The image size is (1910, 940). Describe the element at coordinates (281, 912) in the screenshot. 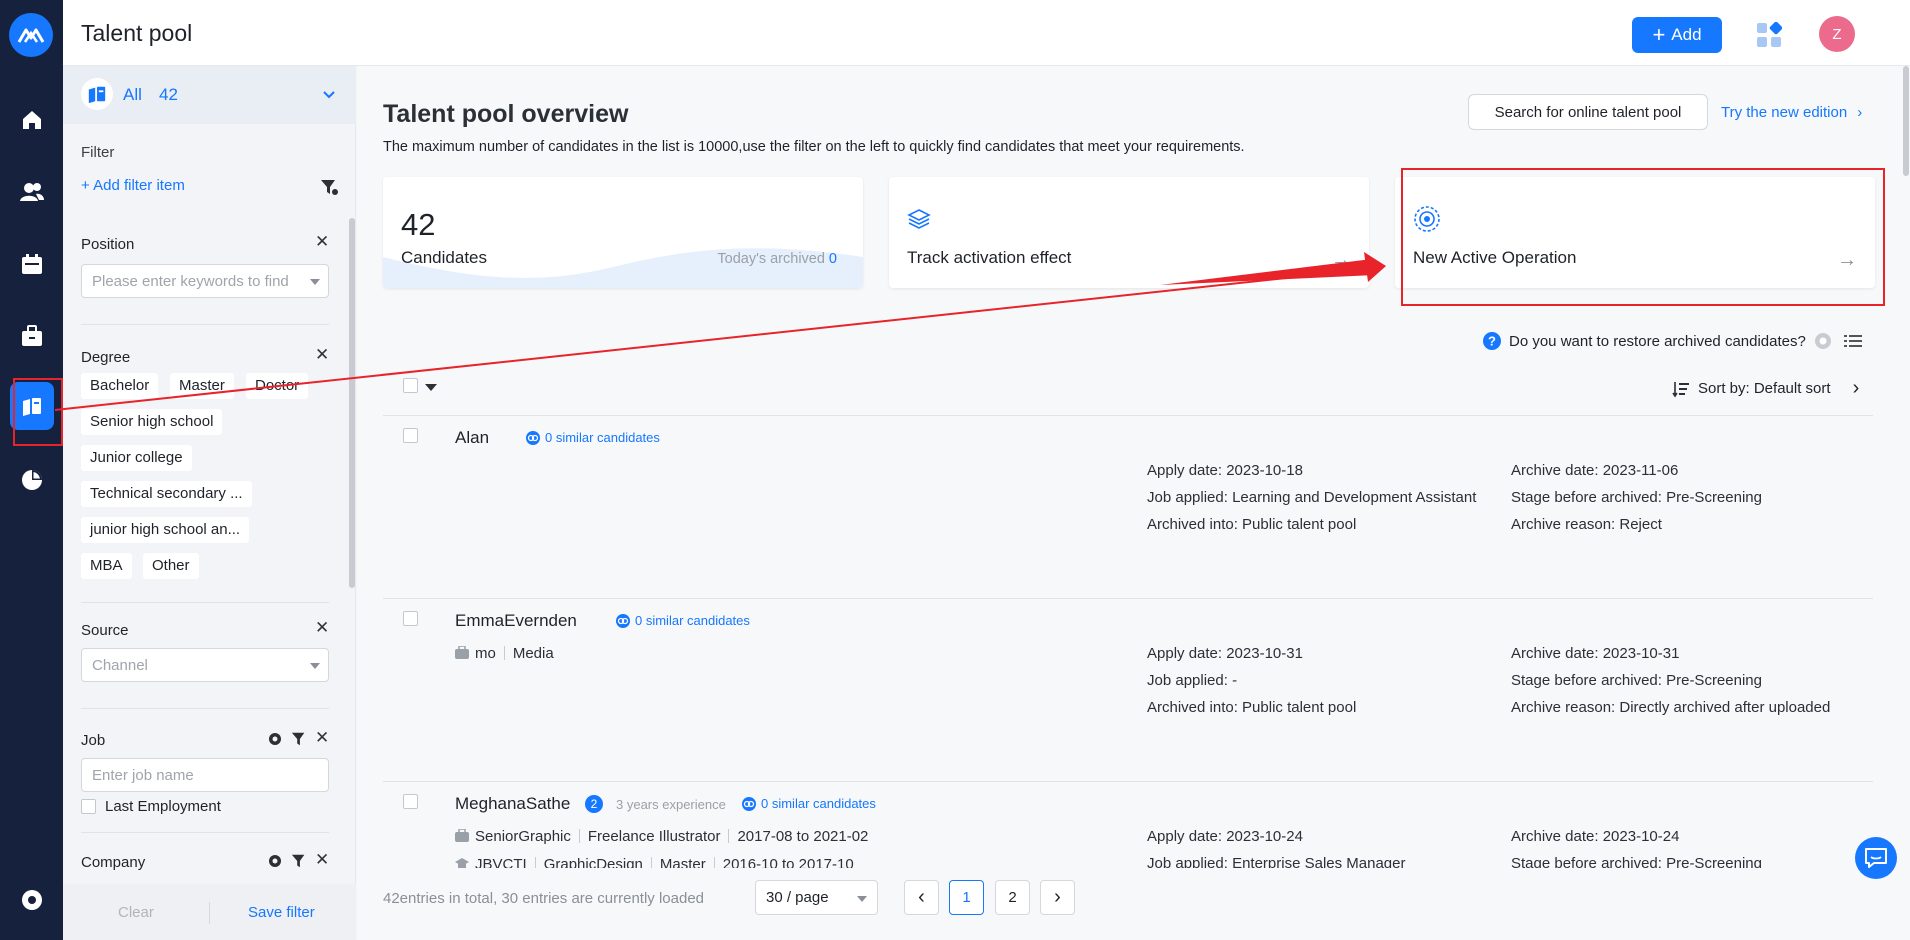

I see `save-filter-button: Save filter` at that location.